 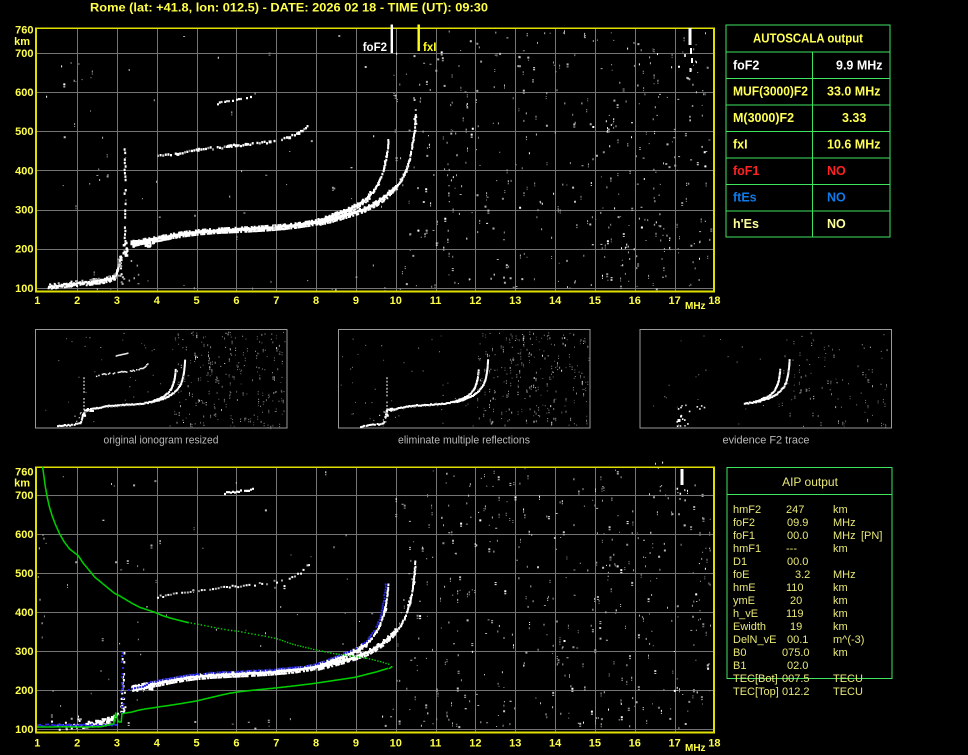 What do you see at coordinates (795, 588) in the screenshot?
I see `svg-text: 110` at bounding box center [795, 588].